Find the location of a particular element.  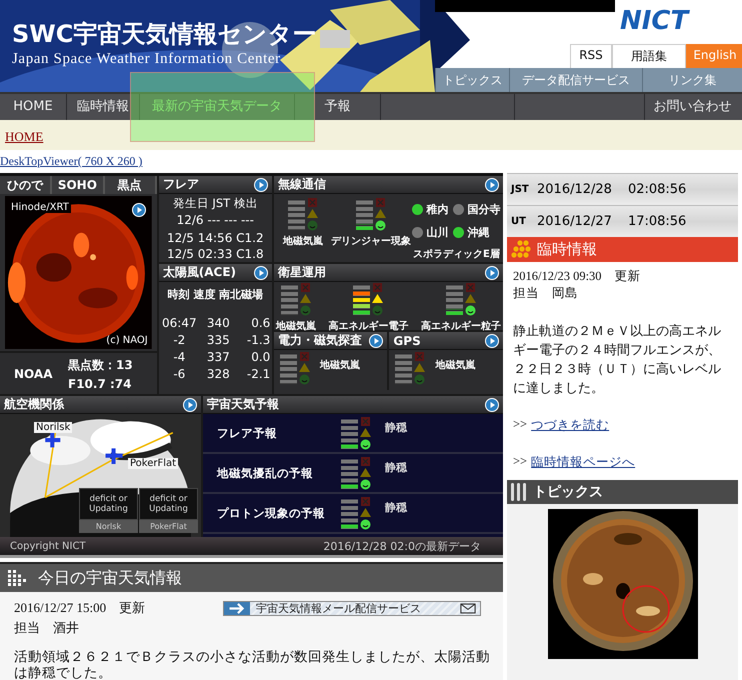

table-cell-text: 335 is located at coordinates (218, 340).